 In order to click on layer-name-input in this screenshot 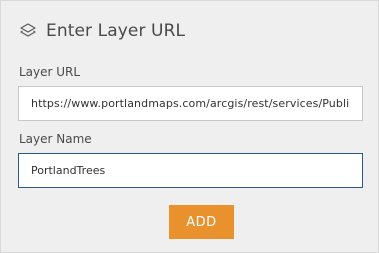, I will do `click(190, 170)`.